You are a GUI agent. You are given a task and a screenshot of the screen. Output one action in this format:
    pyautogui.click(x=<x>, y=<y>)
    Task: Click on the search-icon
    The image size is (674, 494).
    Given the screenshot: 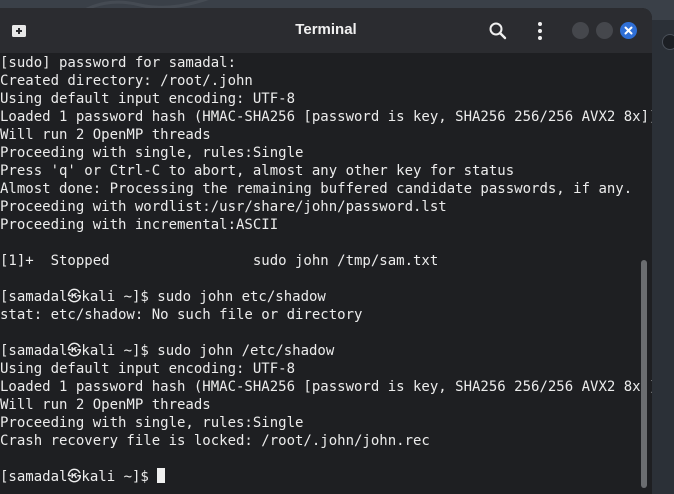 What is the action you would take?
    pyautogui.click(x=498, y=31)
    